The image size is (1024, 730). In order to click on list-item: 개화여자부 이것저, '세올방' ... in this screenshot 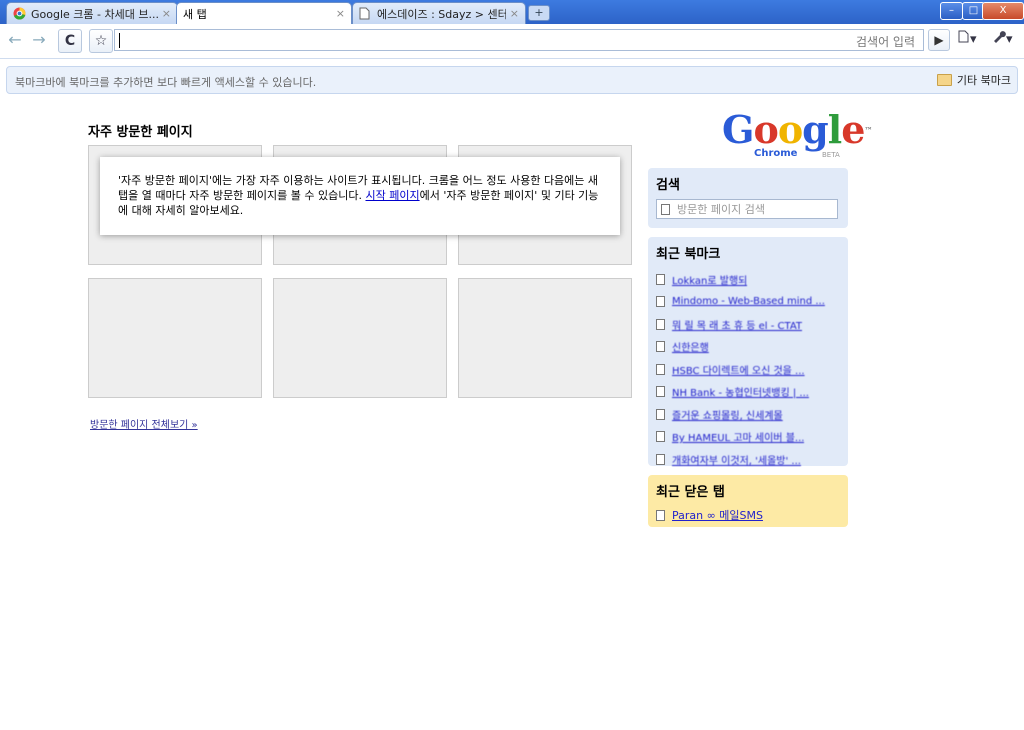, I will do `click(748, 459)`.